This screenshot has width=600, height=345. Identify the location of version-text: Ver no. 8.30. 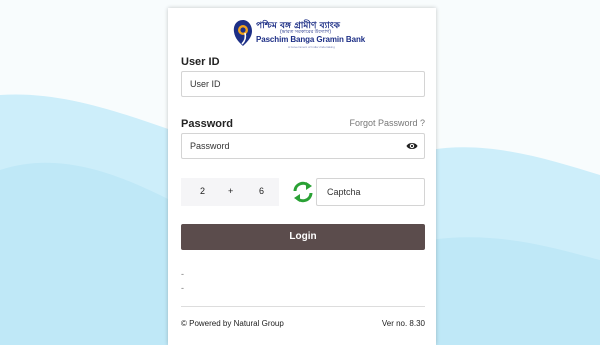
(403, 323).